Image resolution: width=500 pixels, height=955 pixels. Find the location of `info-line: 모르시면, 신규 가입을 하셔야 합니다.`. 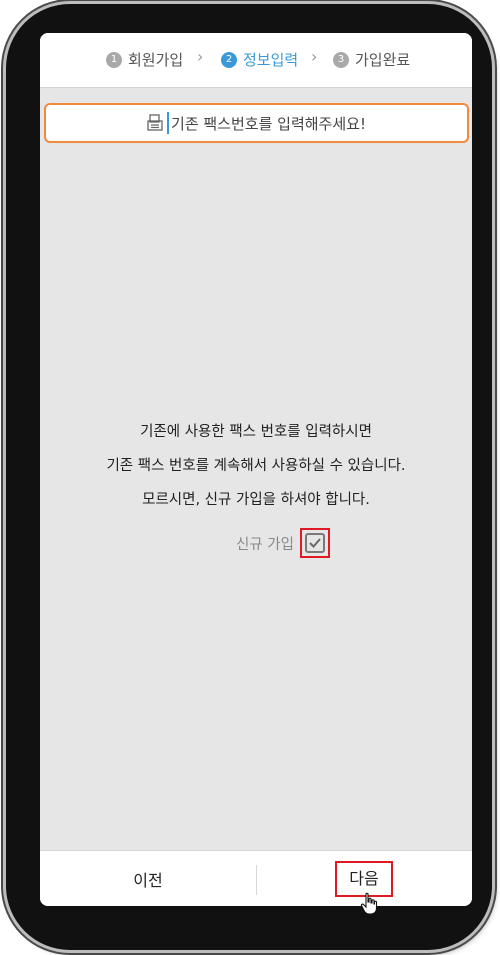

info-line: 모르시면, 신규 가입을 하셔야 합니다. is located at coordinates (256, 500).